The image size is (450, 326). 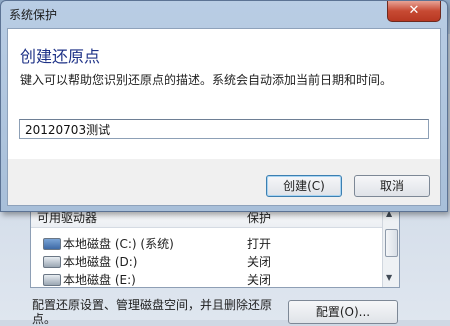 What do you see at coordinates (33, 15) in the screenshot?
I see `dialog-title: 系统保护` at bounding box center [33, 15].